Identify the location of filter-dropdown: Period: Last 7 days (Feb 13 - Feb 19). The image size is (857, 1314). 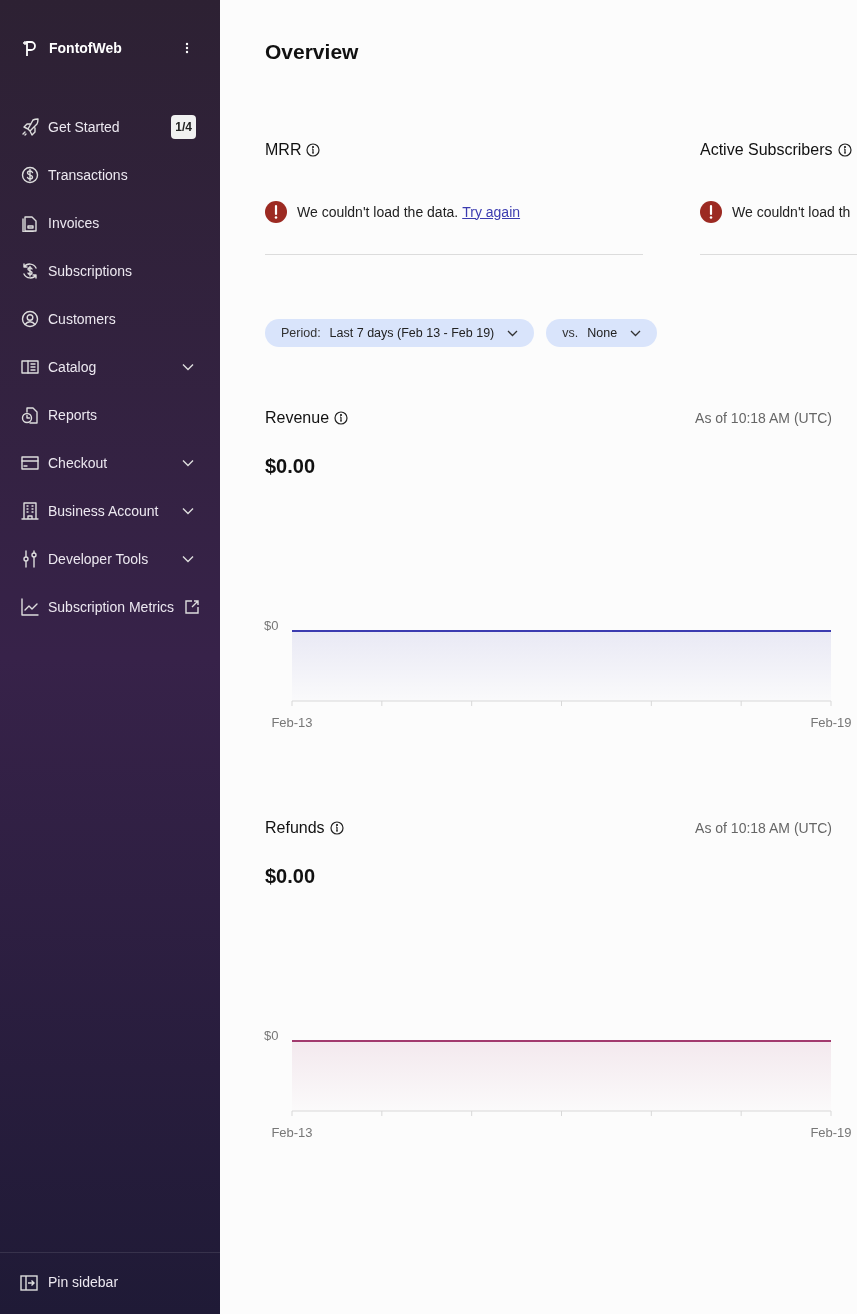
(400, 333).